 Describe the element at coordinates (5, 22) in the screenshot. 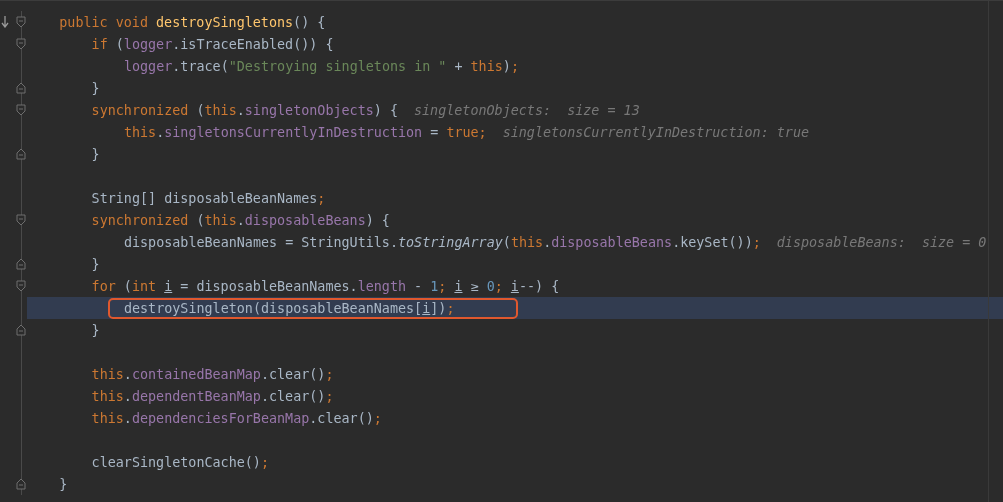

I see `down-arrow-icon` at that location.